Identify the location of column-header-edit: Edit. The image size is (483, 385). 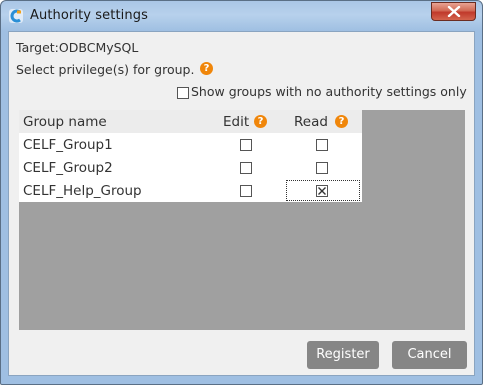
(236, 122).